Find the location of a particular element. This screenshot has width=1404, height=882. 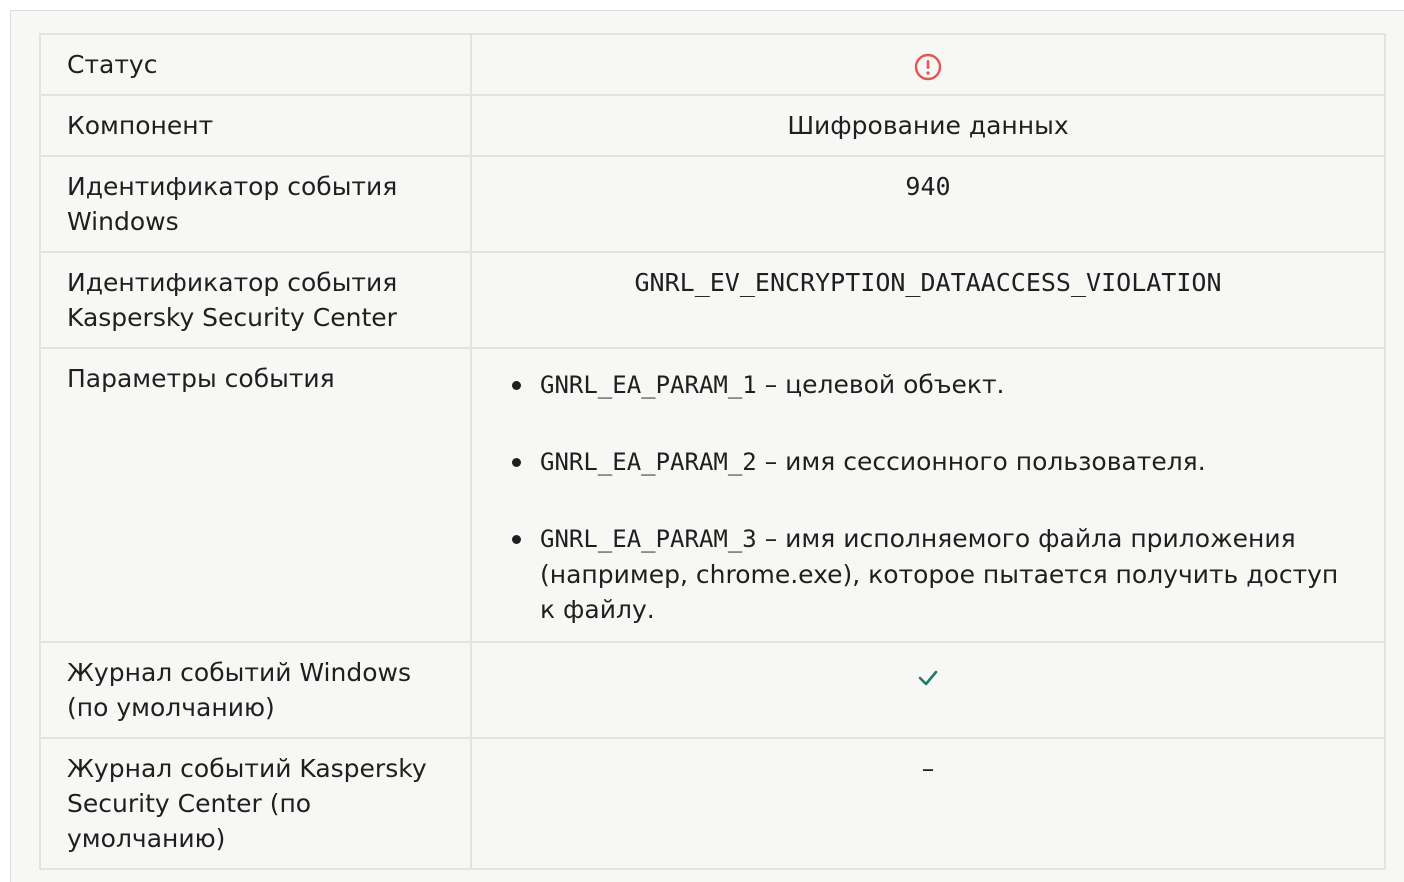

error-icon is located at coordinates (928, 67).